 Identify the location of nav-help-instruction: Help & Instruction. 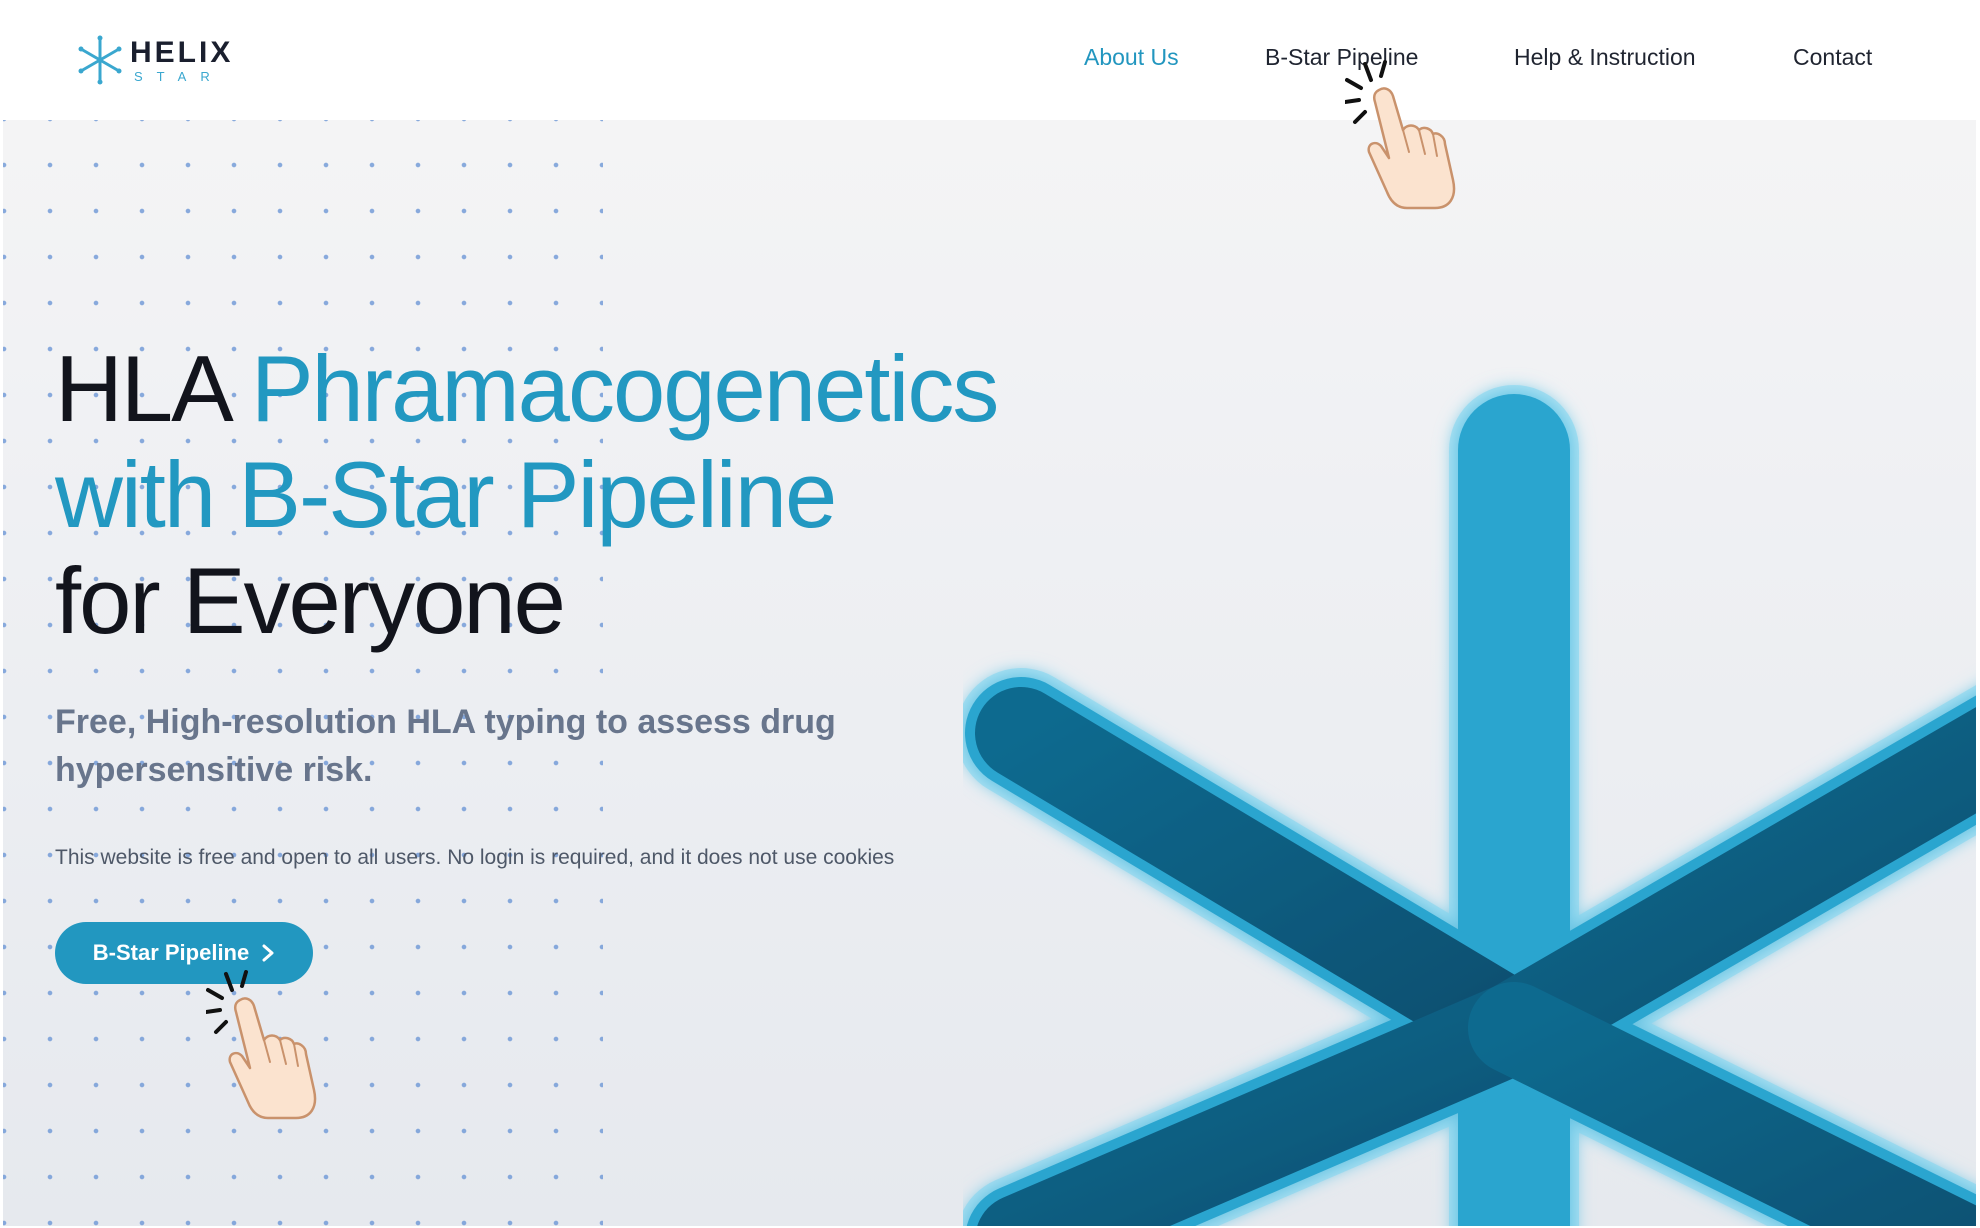
(1605, 57).